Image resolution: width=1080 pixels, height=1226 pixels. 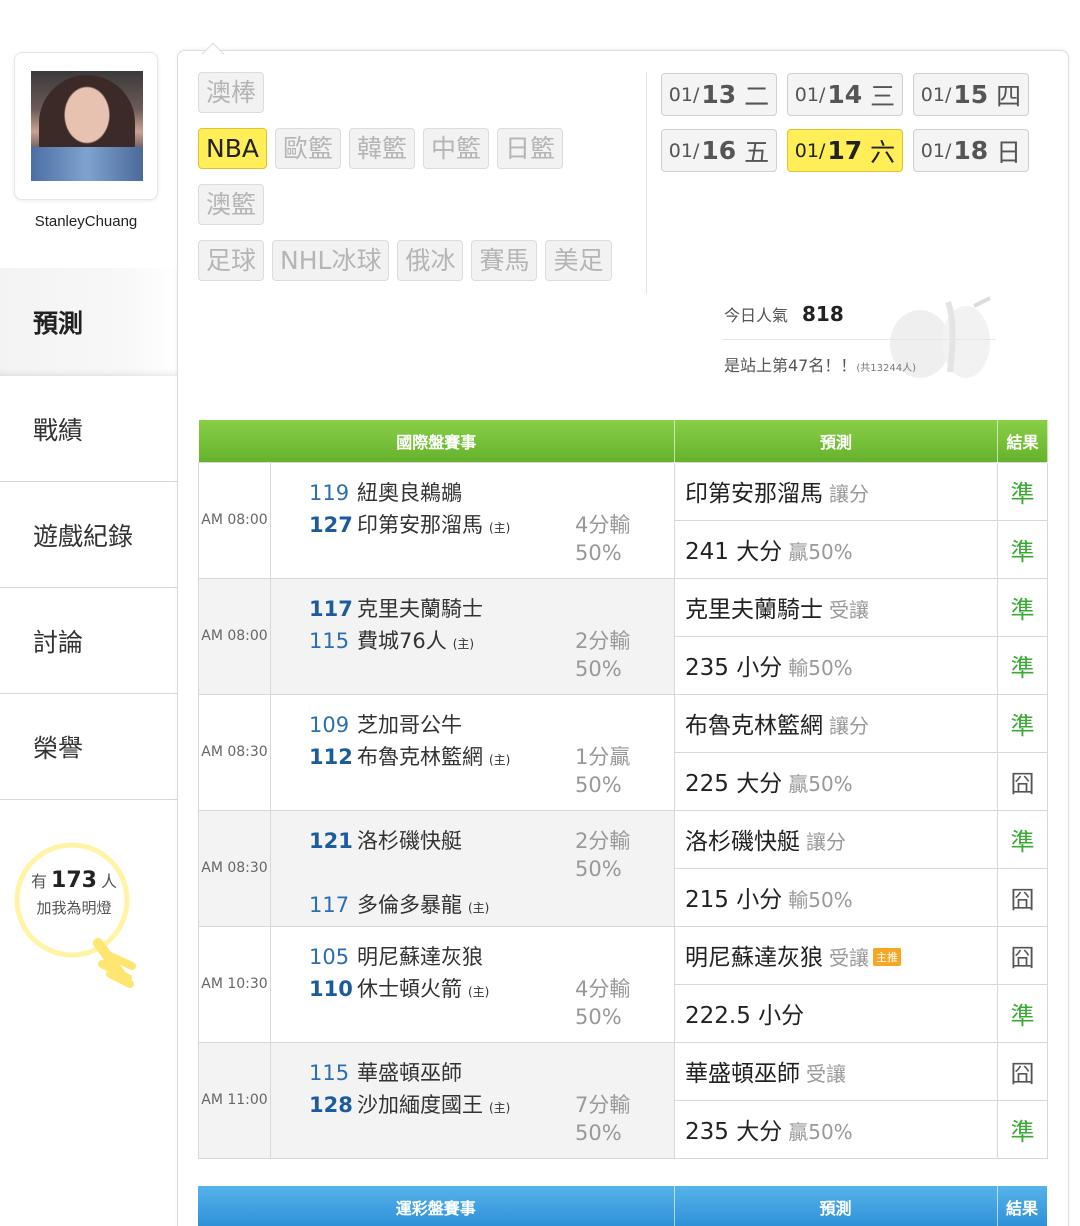 What do you see at coordinates (234, 520) in the screenshot?
I see `game-time: AM 08:00` at bounding box center [234, 520].